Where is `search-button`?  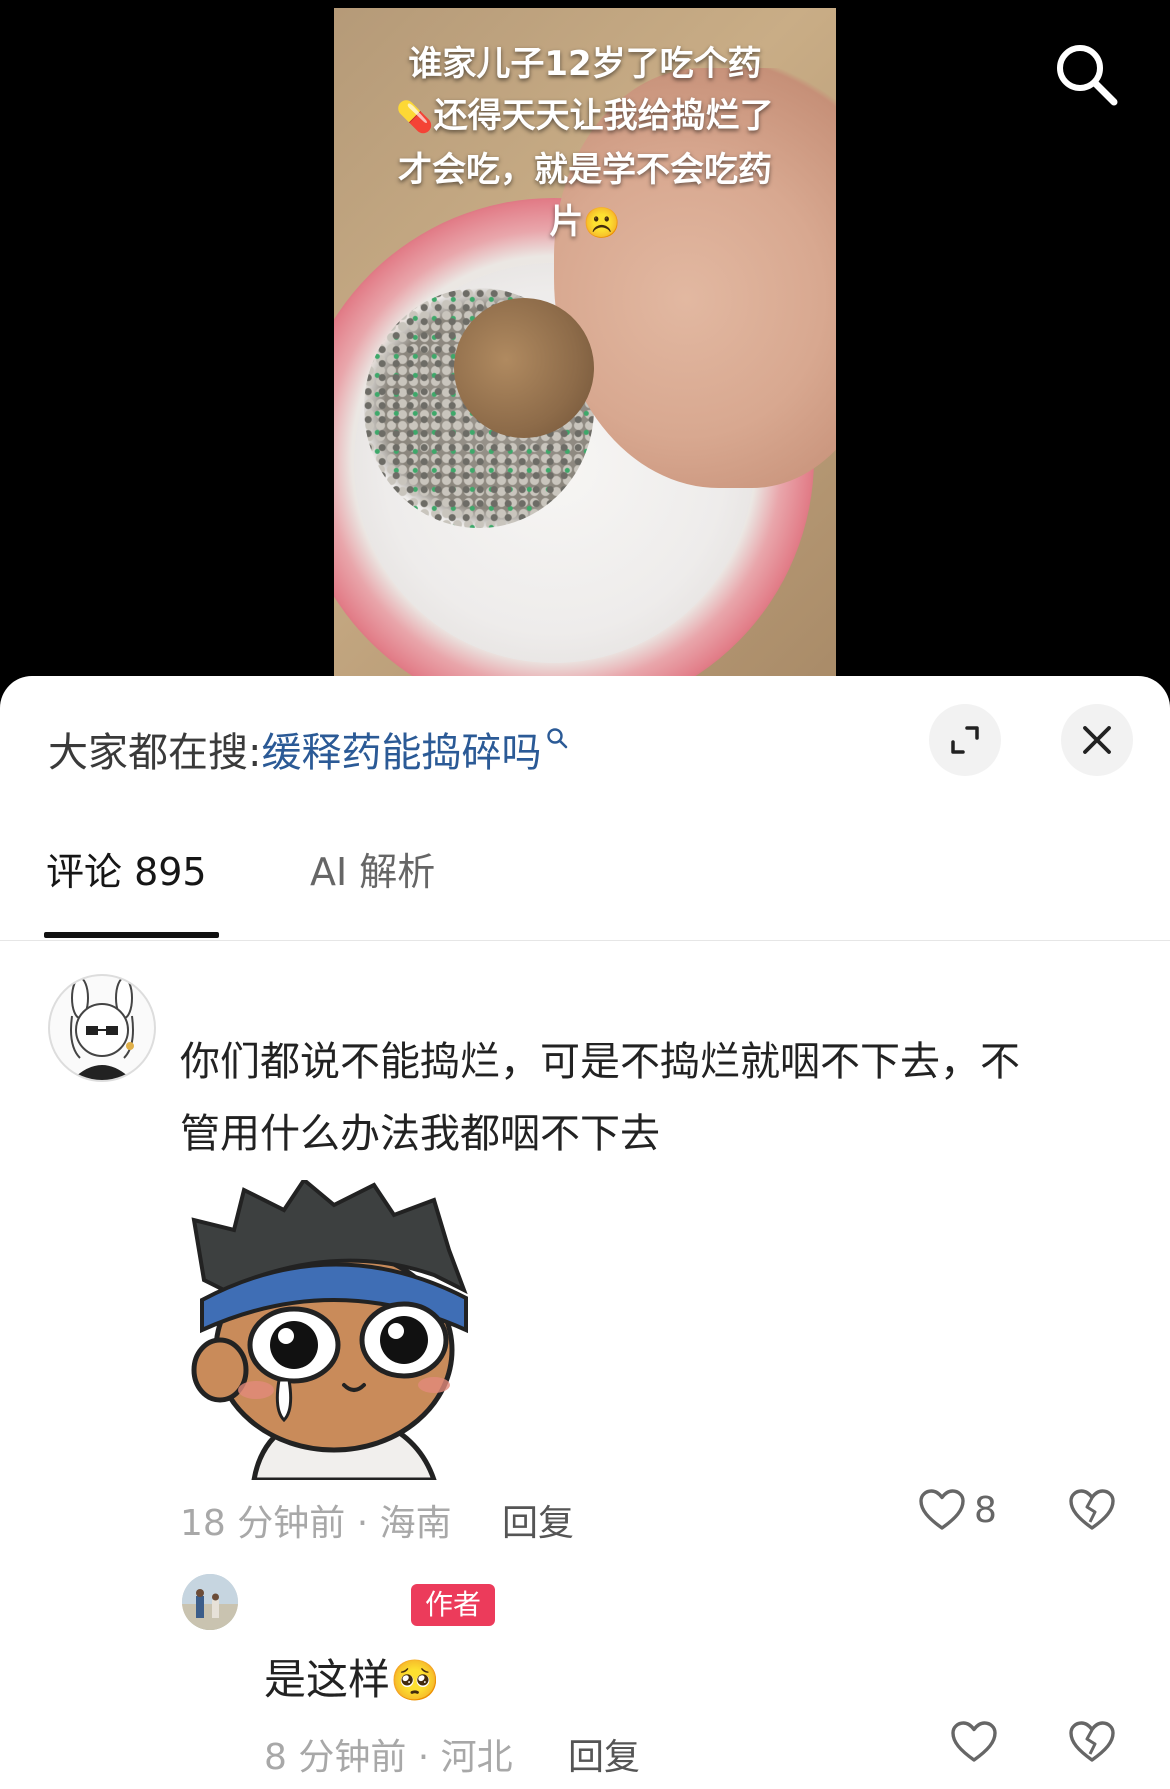 search-button is located at coordinates (1086, 74).